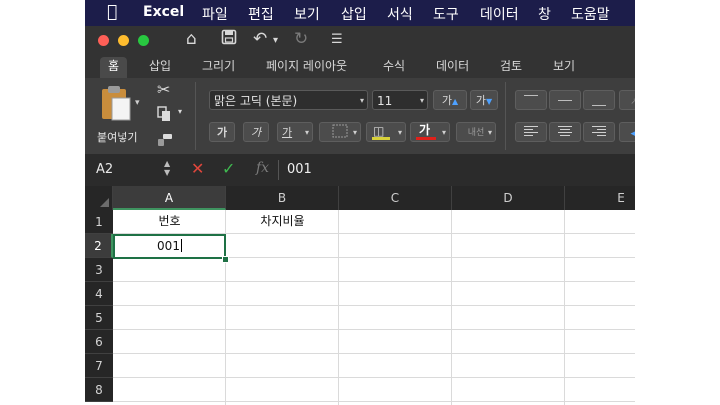  I want to click on zoom-window-button, so click(143, 40).